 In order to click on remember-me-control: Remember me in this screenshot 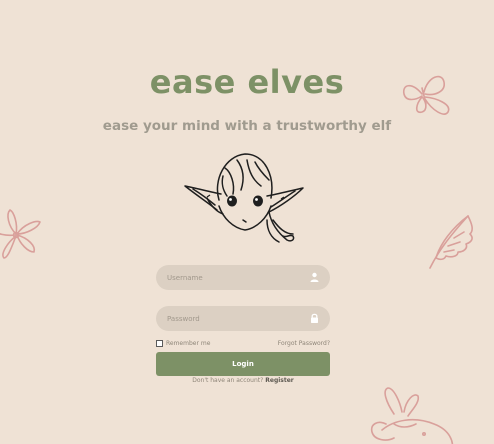, I will do `click(183, 343)`.